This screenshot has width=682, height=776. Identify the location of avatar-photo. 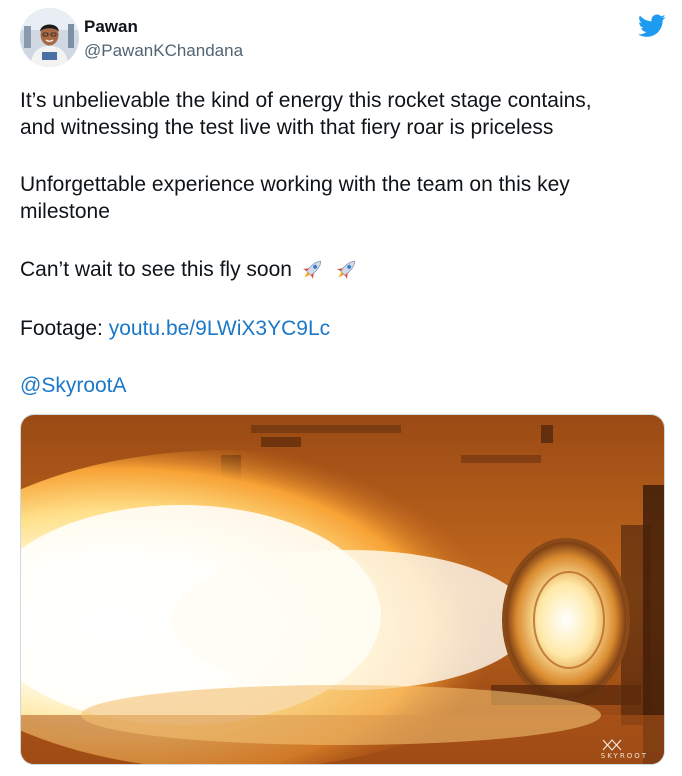
(49, 37).